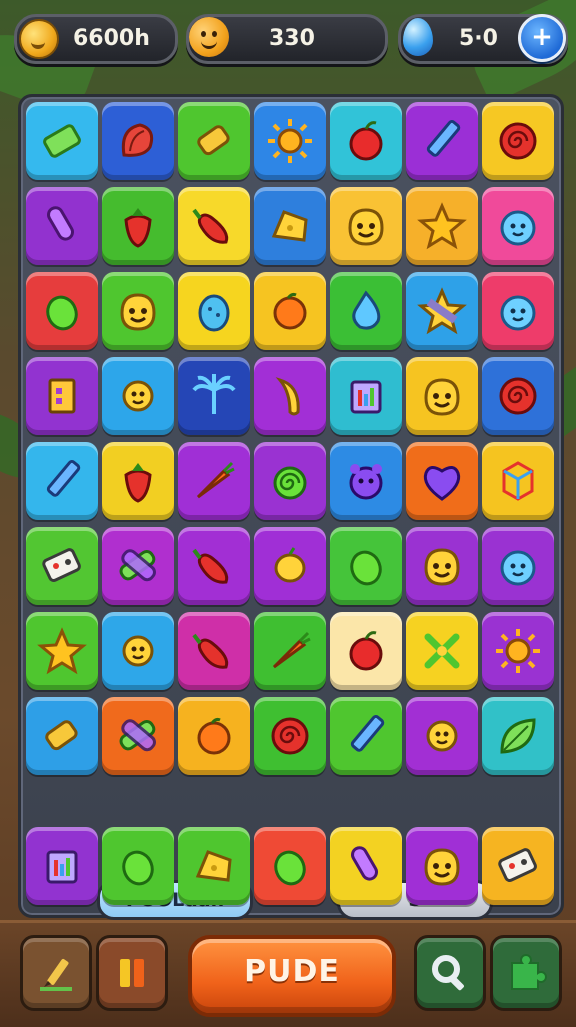 The height and width of the screenshot is (1027, 576). I want to click on coins-counter: 6600h, so click(96, 39).